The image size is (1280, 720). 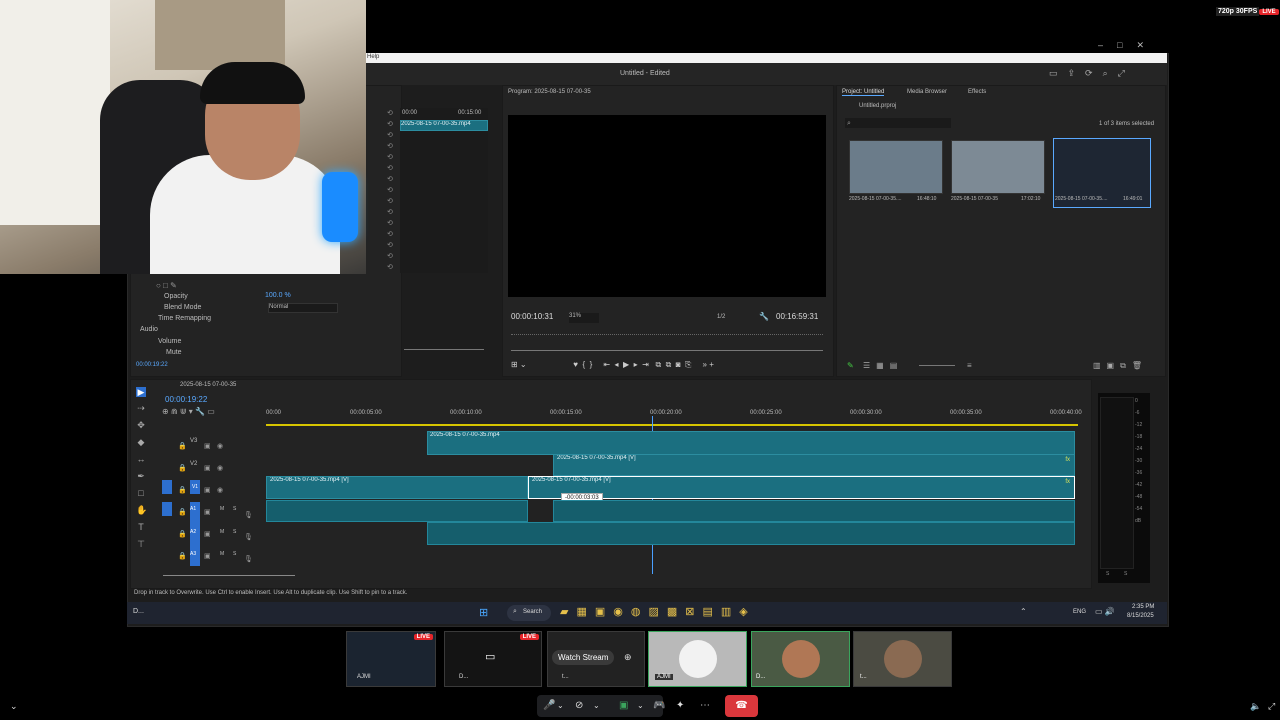 I want to click on meter-solo-right: S, so click(x=1125, y=574).